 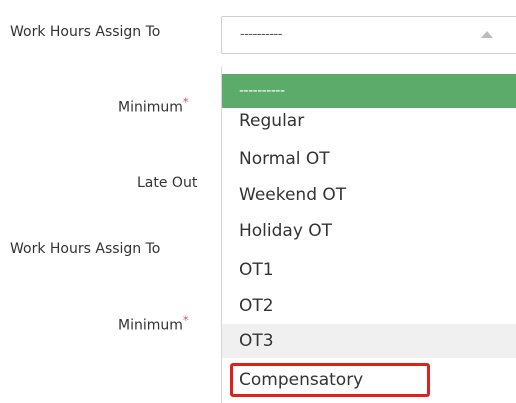 What do you see at coordinates (369, 341) in the screenshot?
I see `option-ot3: OT3` at bounding box center [369, 341].